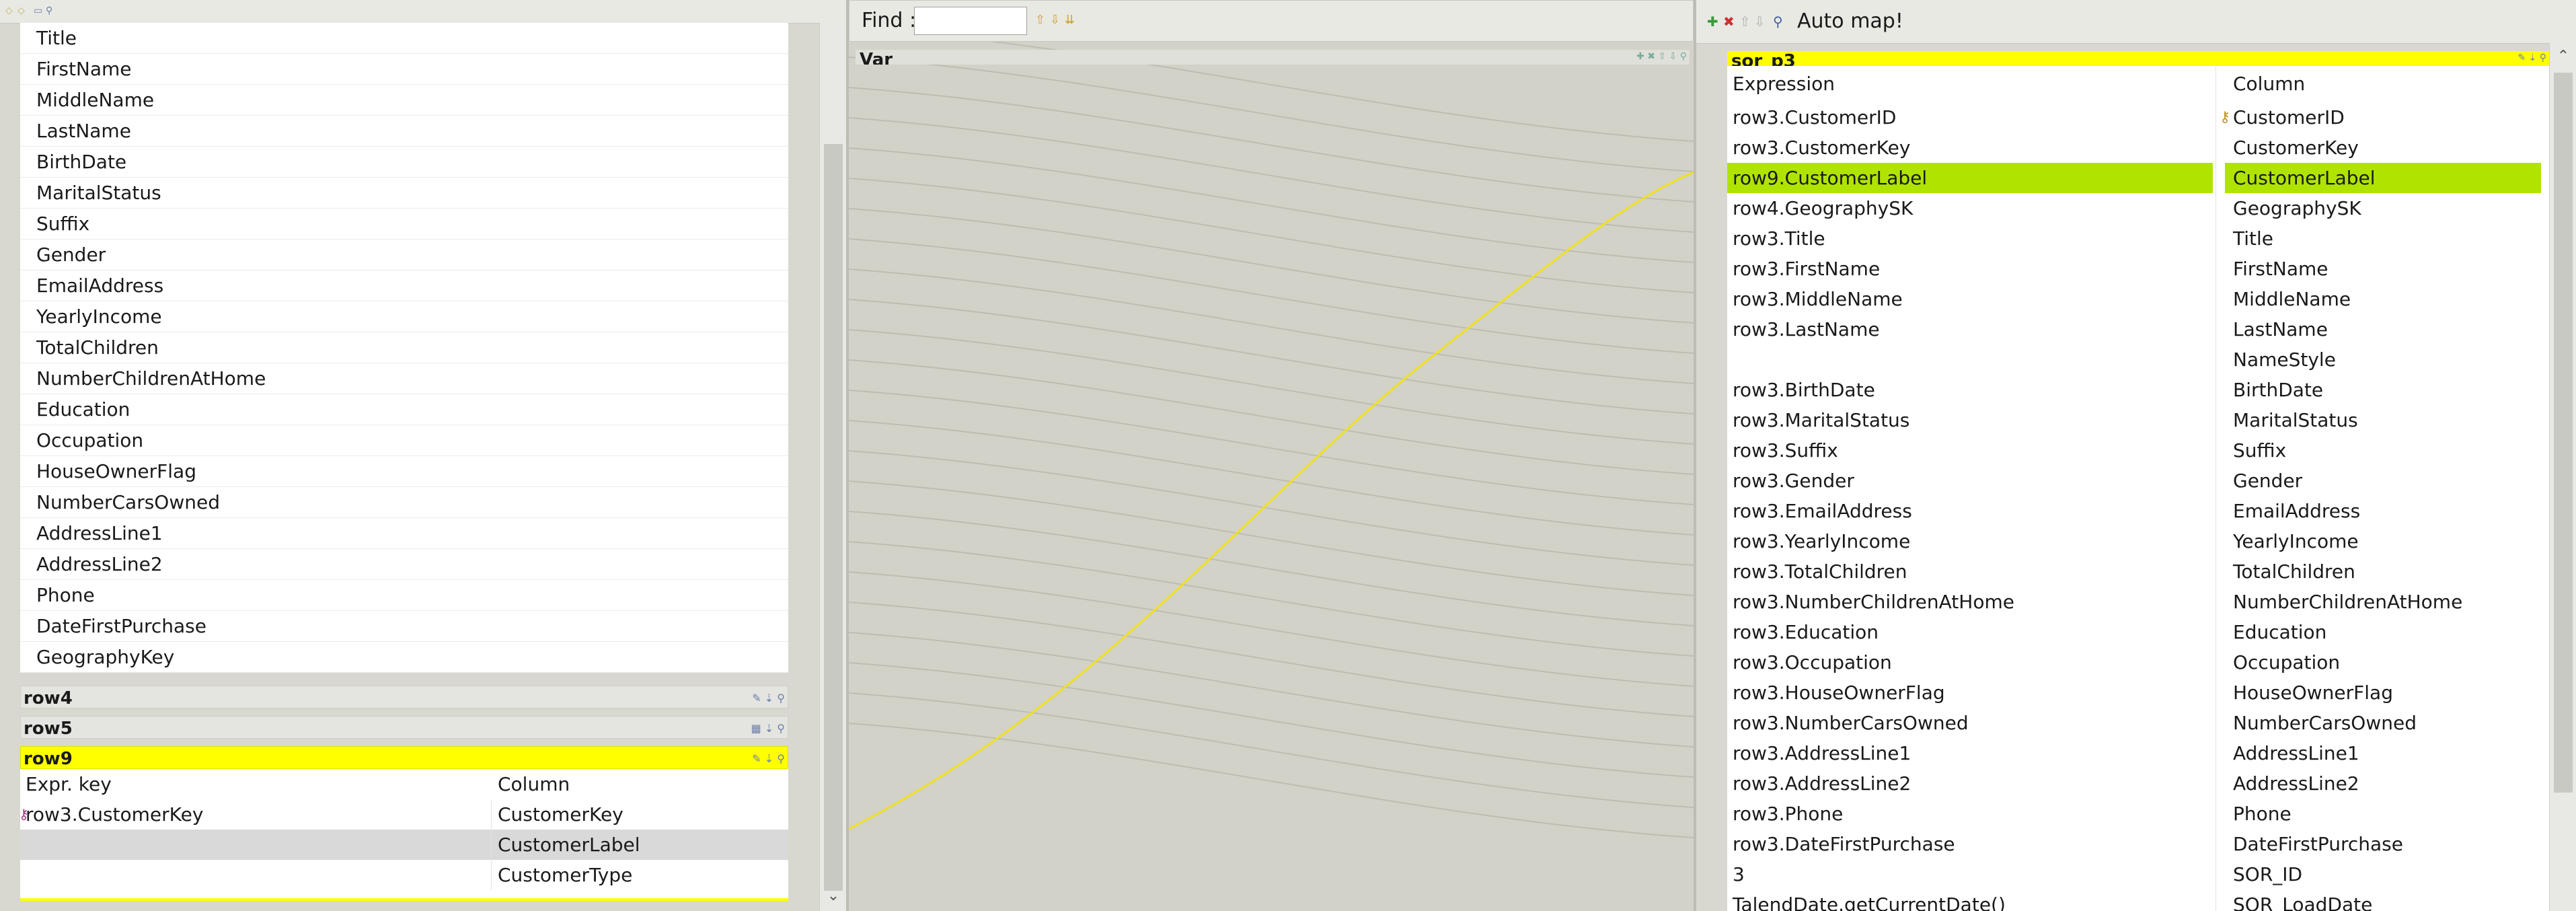 This screenshot has width=2576, height=911. Describe the element at coordinates (49, 10) in the screenshot. I see `search-icon: ⚲` at that location.